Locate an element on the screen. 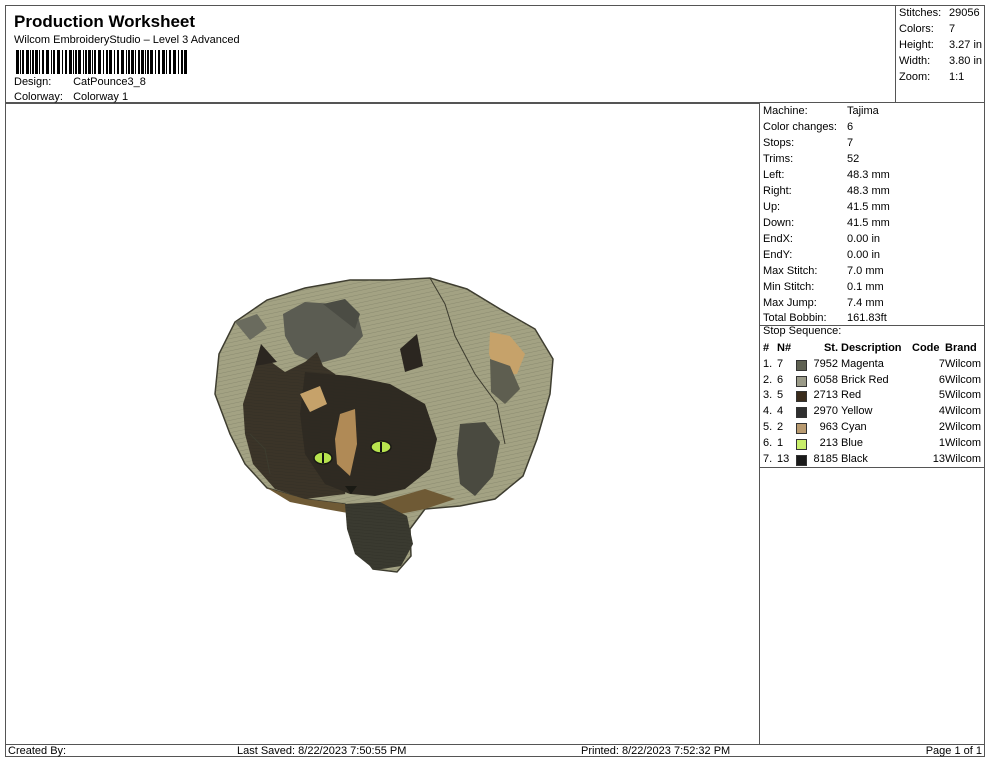 The width and height of the screenshot is (990, 762). stop-num: 2. is located at coordinates (768, 379).